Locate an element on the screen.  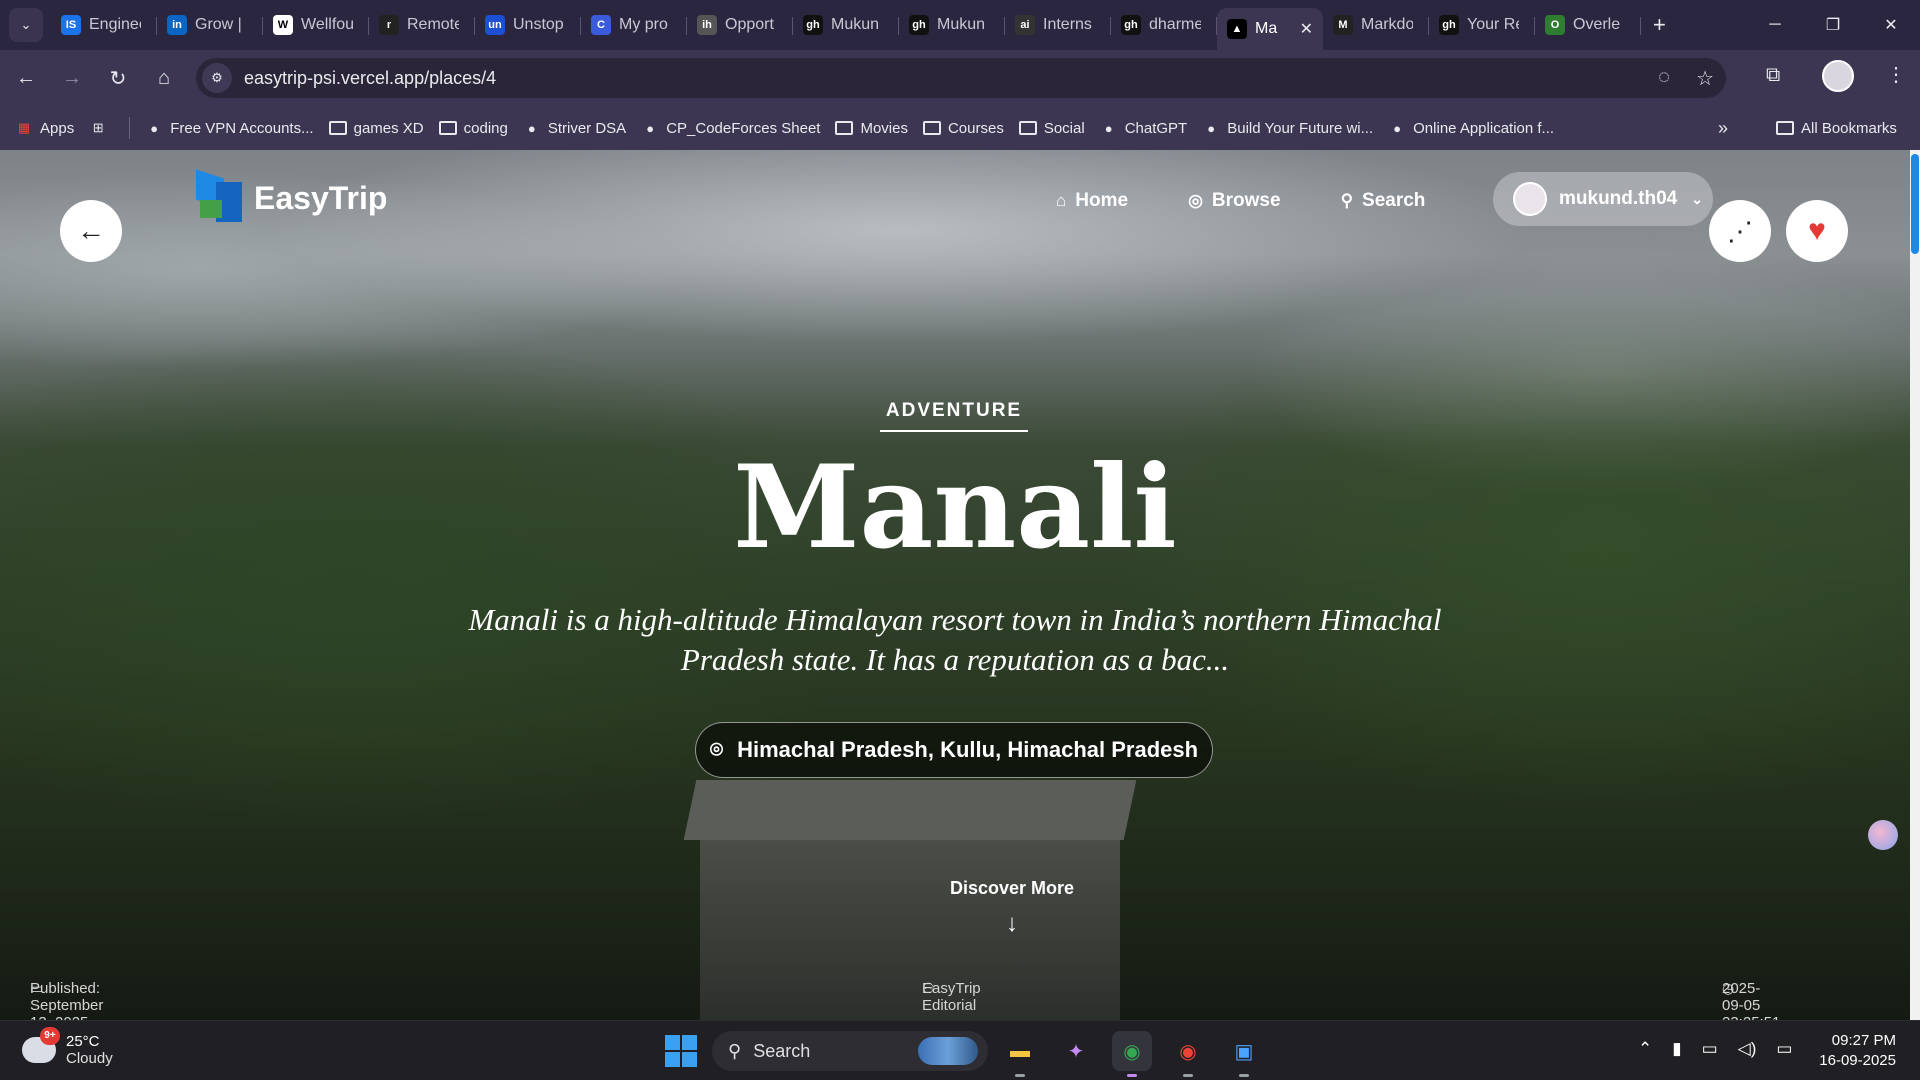
extensions-icon: ⧉ is located at coordinates (1773, 75).